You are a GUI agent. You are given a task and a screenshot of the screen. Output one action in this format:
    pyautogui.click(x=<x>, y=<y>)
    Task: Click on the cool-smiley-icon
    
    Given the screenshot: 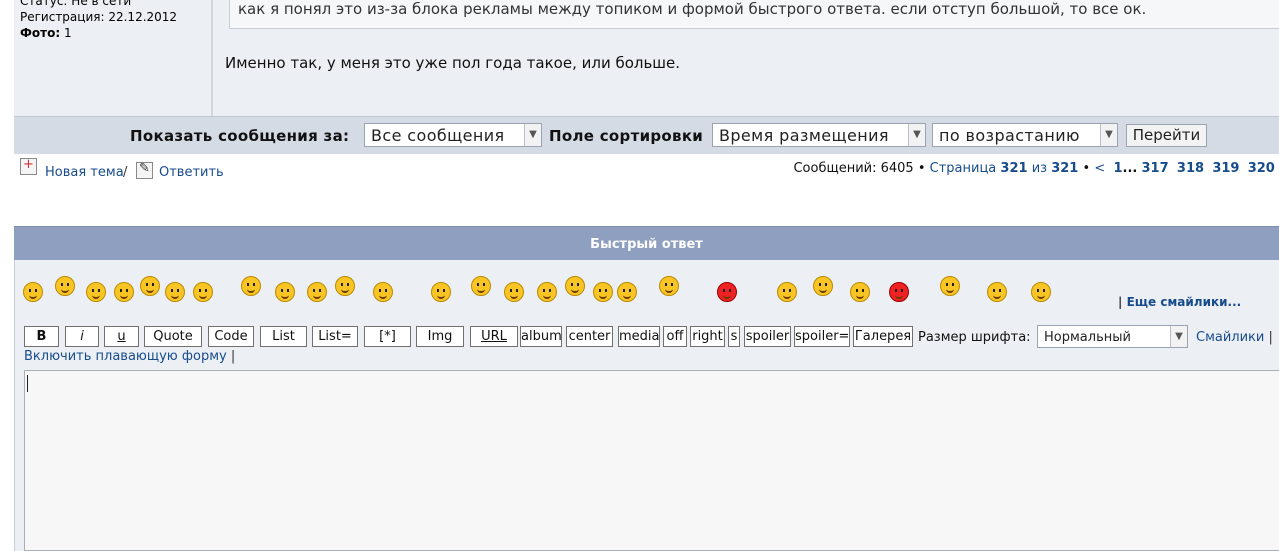 What is the action you would take?
    pyautogui.click(x=575, y=286)
    